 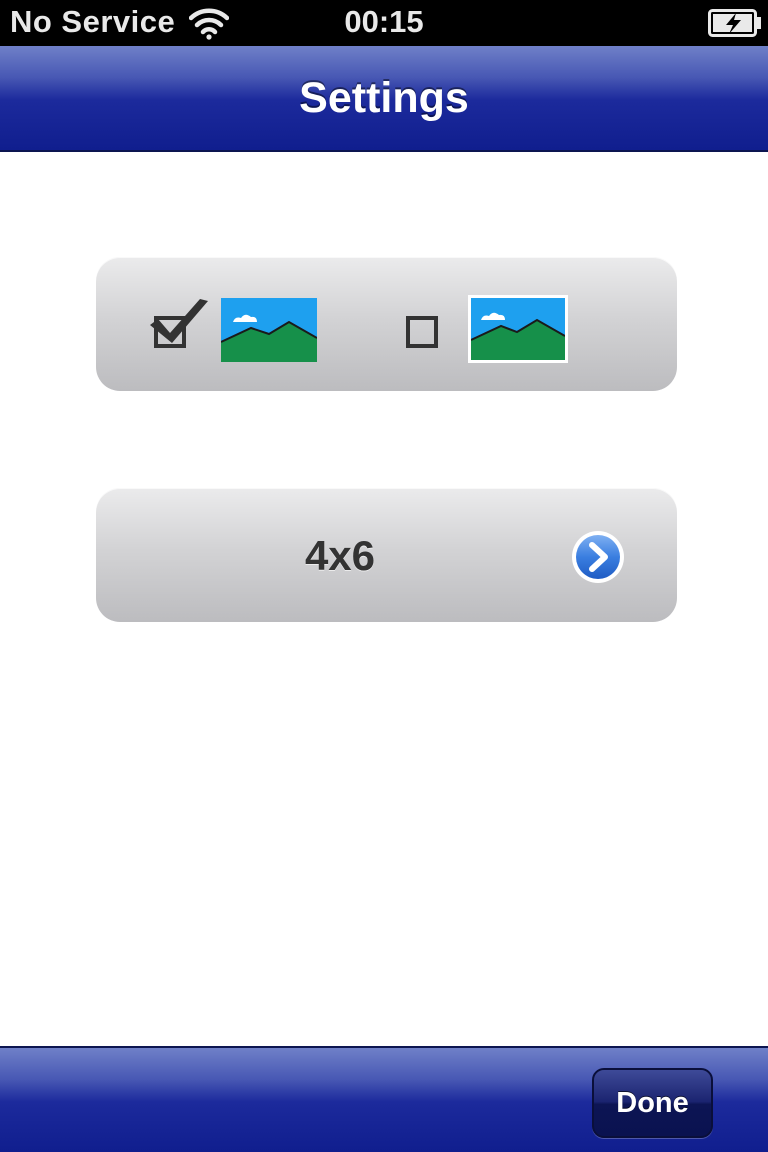 I want to click on clock-time: 00:15, so click(x=384, y=21).